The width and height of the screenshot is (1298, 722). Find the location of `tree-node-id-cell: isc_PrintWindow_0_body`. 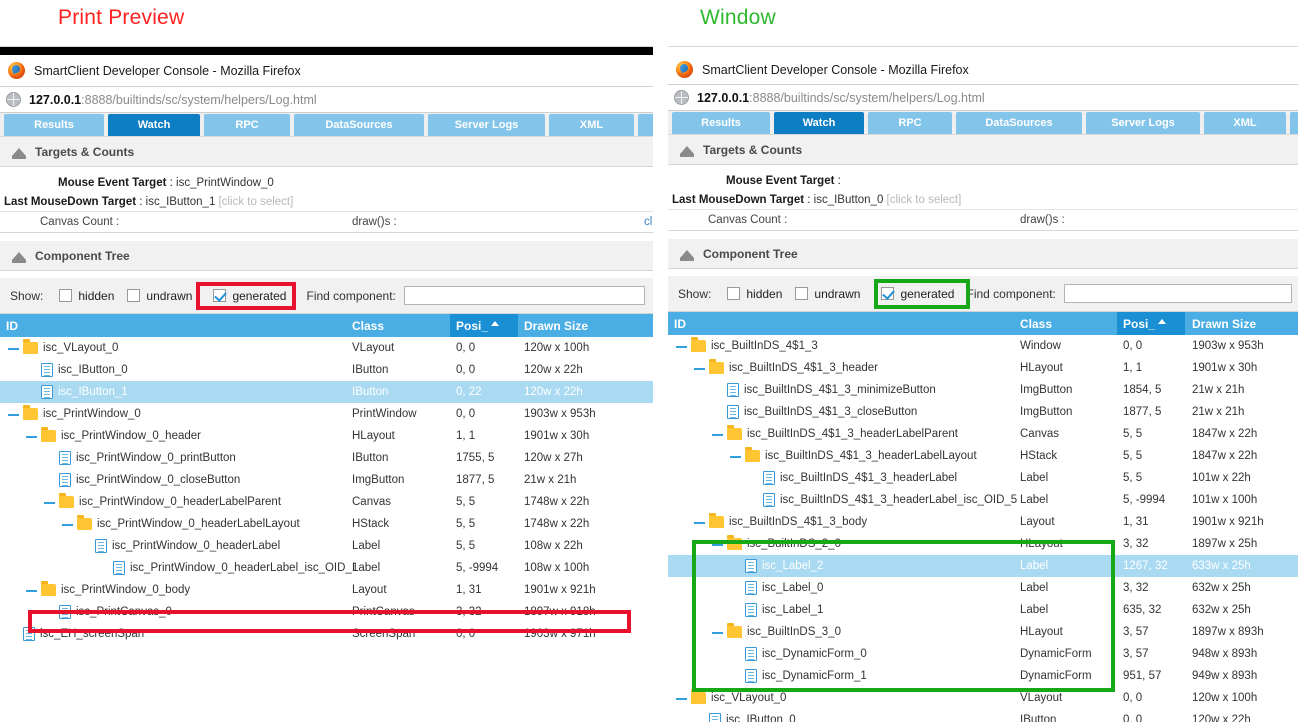

tree-node-id-cell: isc_PrintWindow_0_body is located at coordinates (95, 590).